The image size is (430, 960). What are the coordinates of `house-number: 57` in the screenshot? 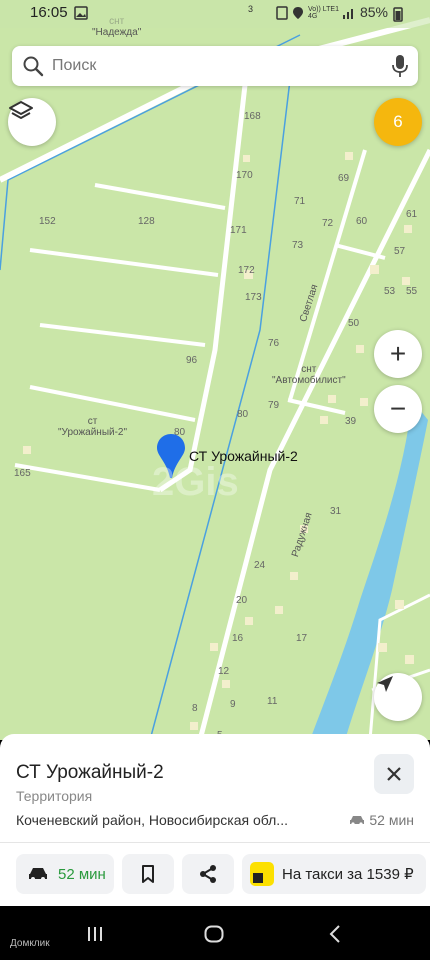 It's located at (400, 251).